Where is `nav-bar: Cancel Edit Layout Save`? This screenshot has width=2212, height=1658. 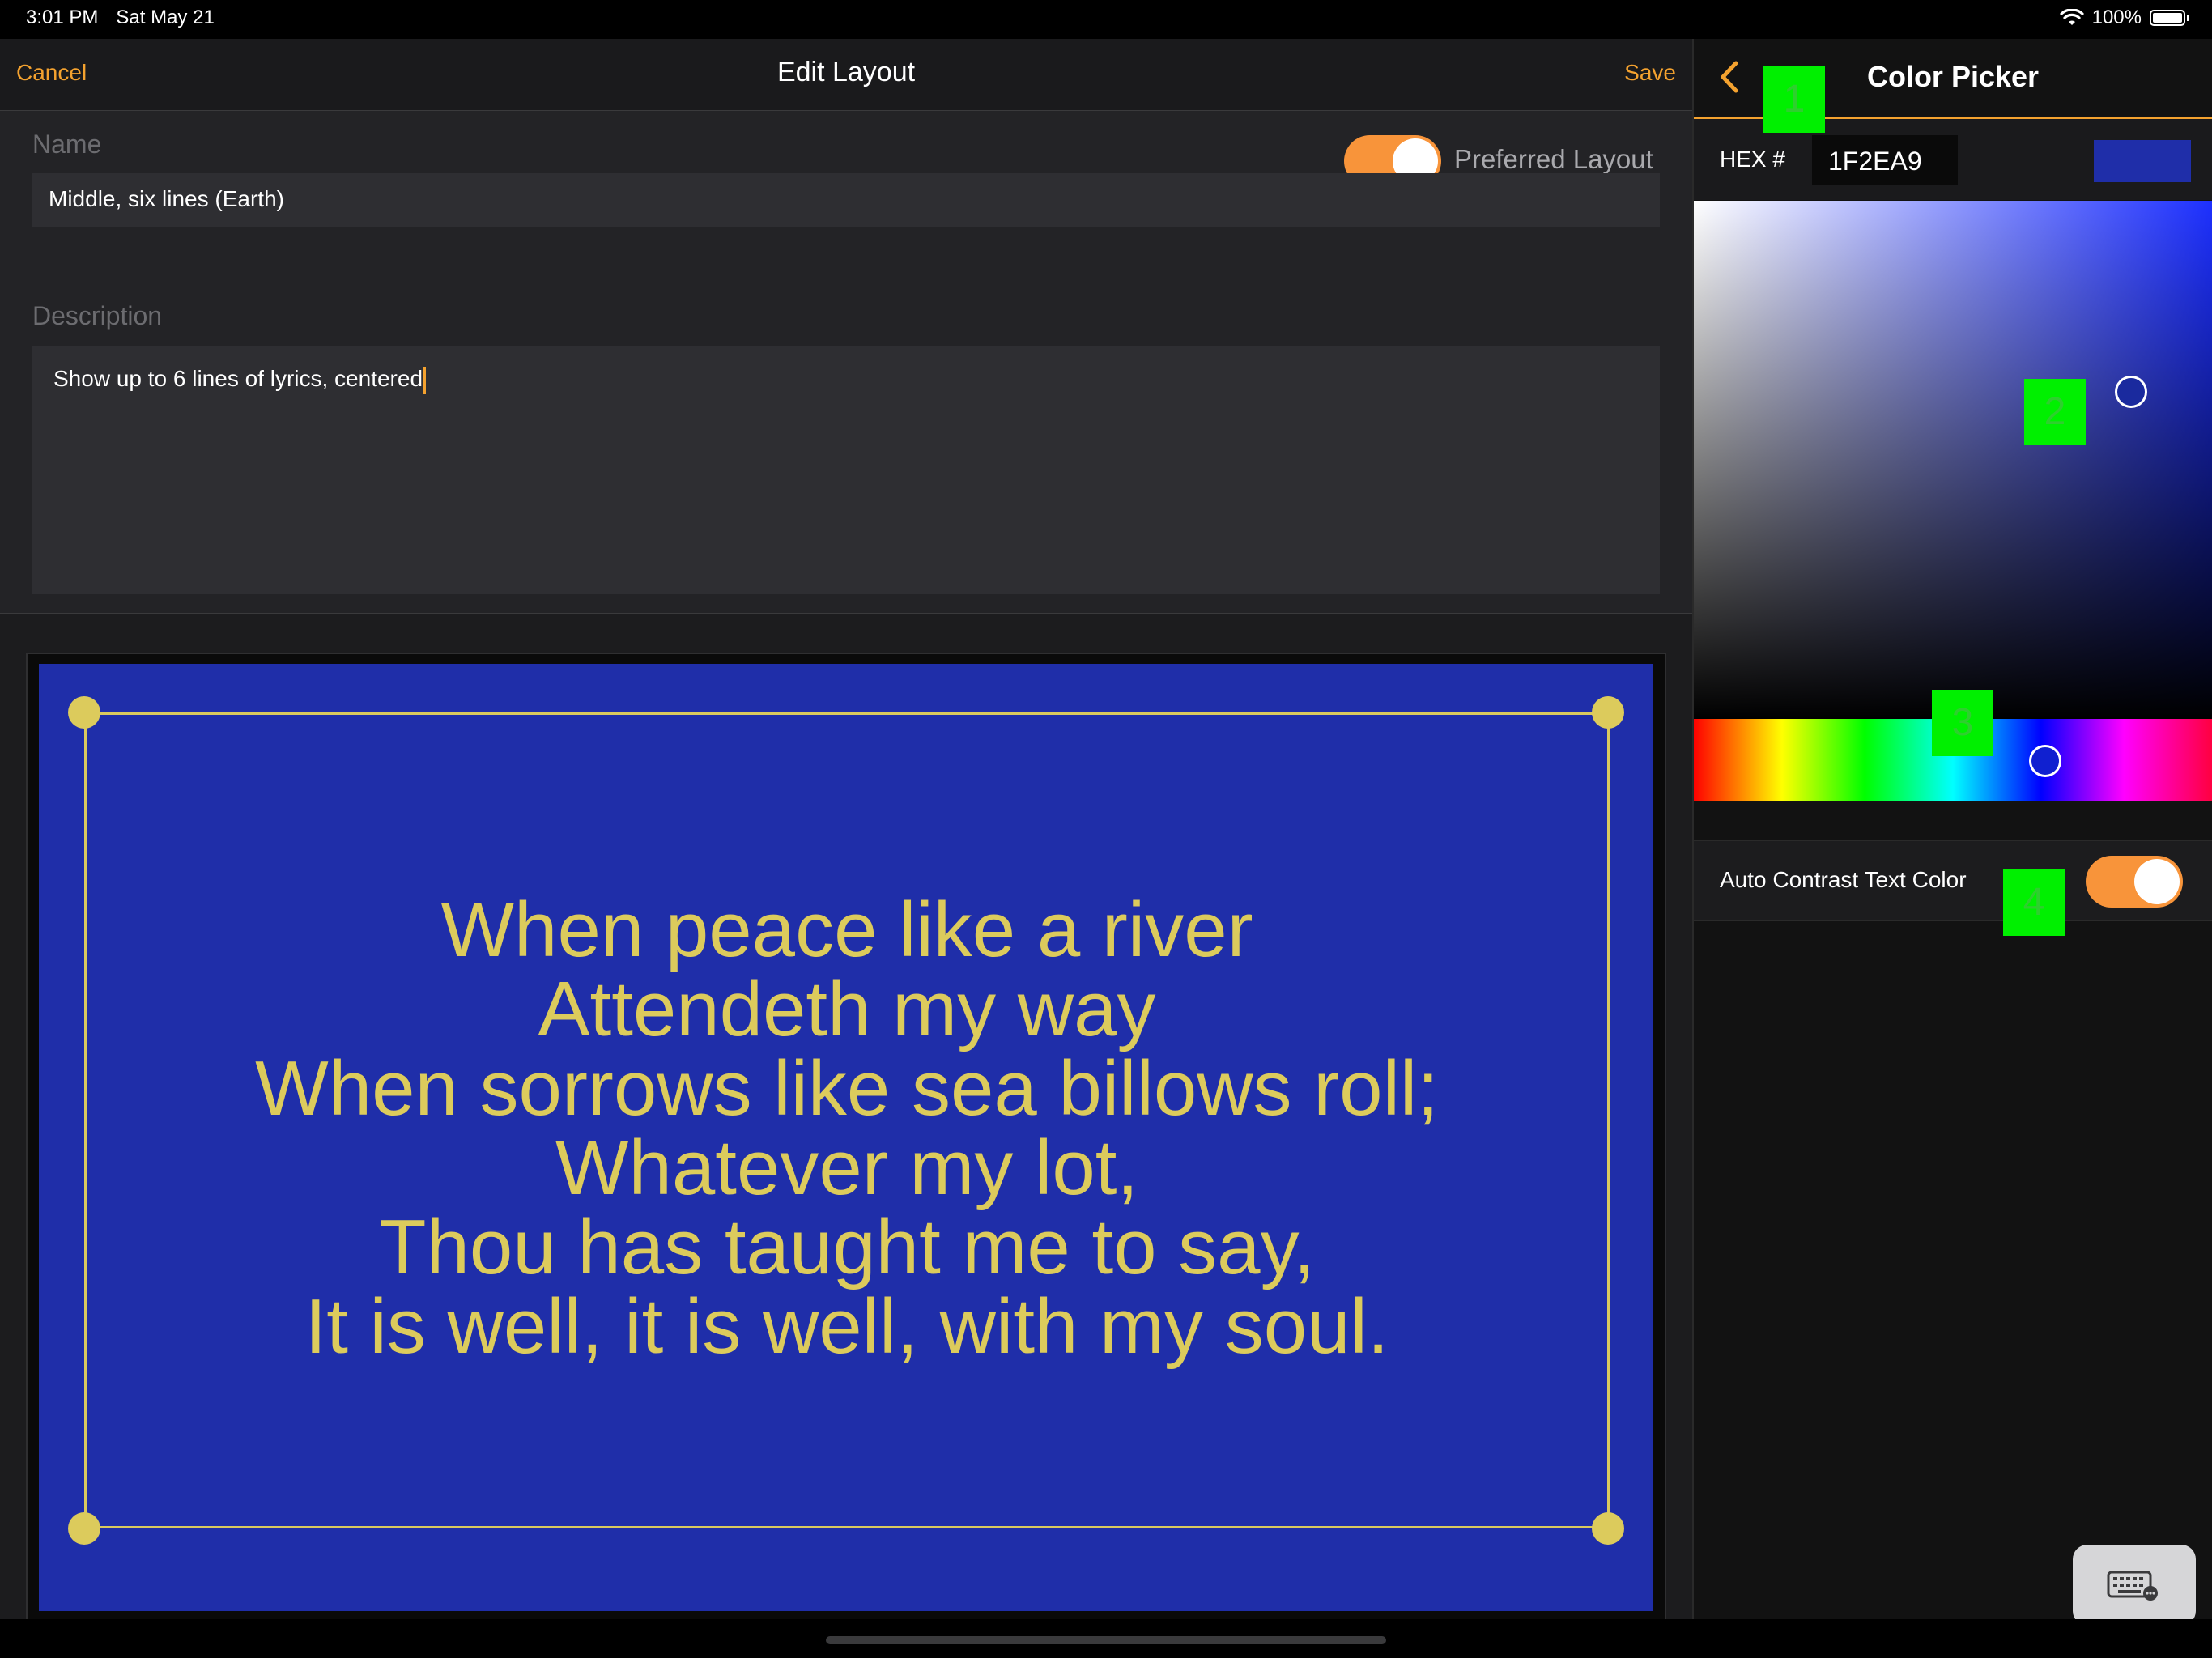 nav-bar: Cancel Edit Layout Save is located at coordinates (846, 75).